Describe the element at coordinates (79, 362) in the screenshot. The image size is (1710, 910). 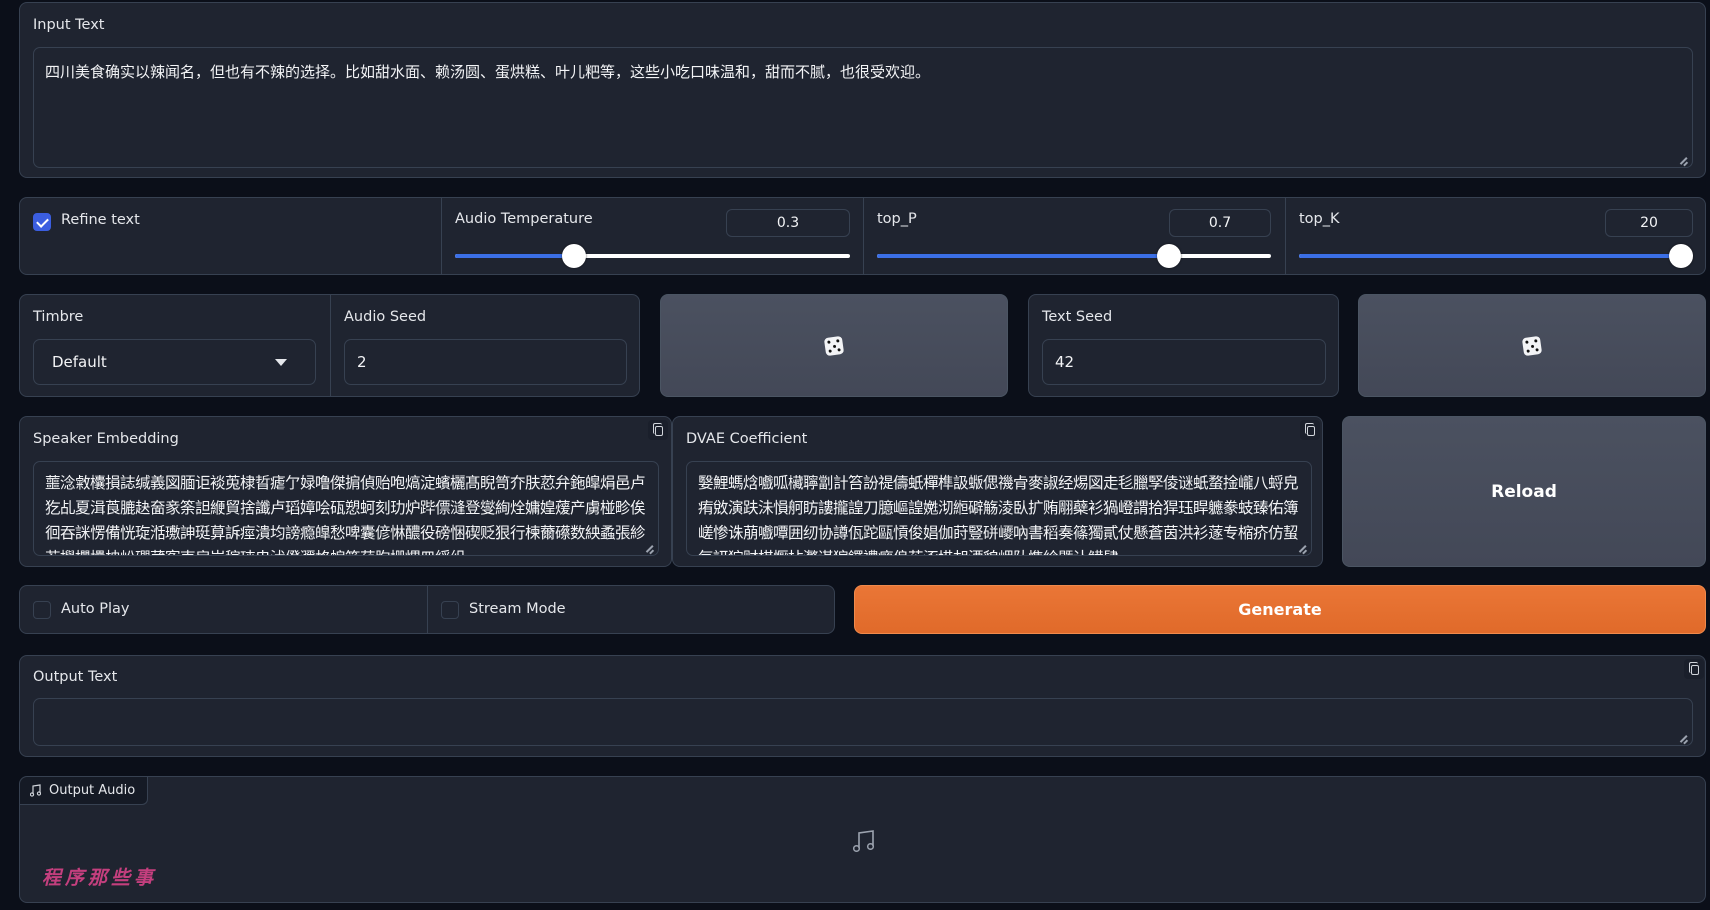
I see `timbre-selected: Default` at that location.